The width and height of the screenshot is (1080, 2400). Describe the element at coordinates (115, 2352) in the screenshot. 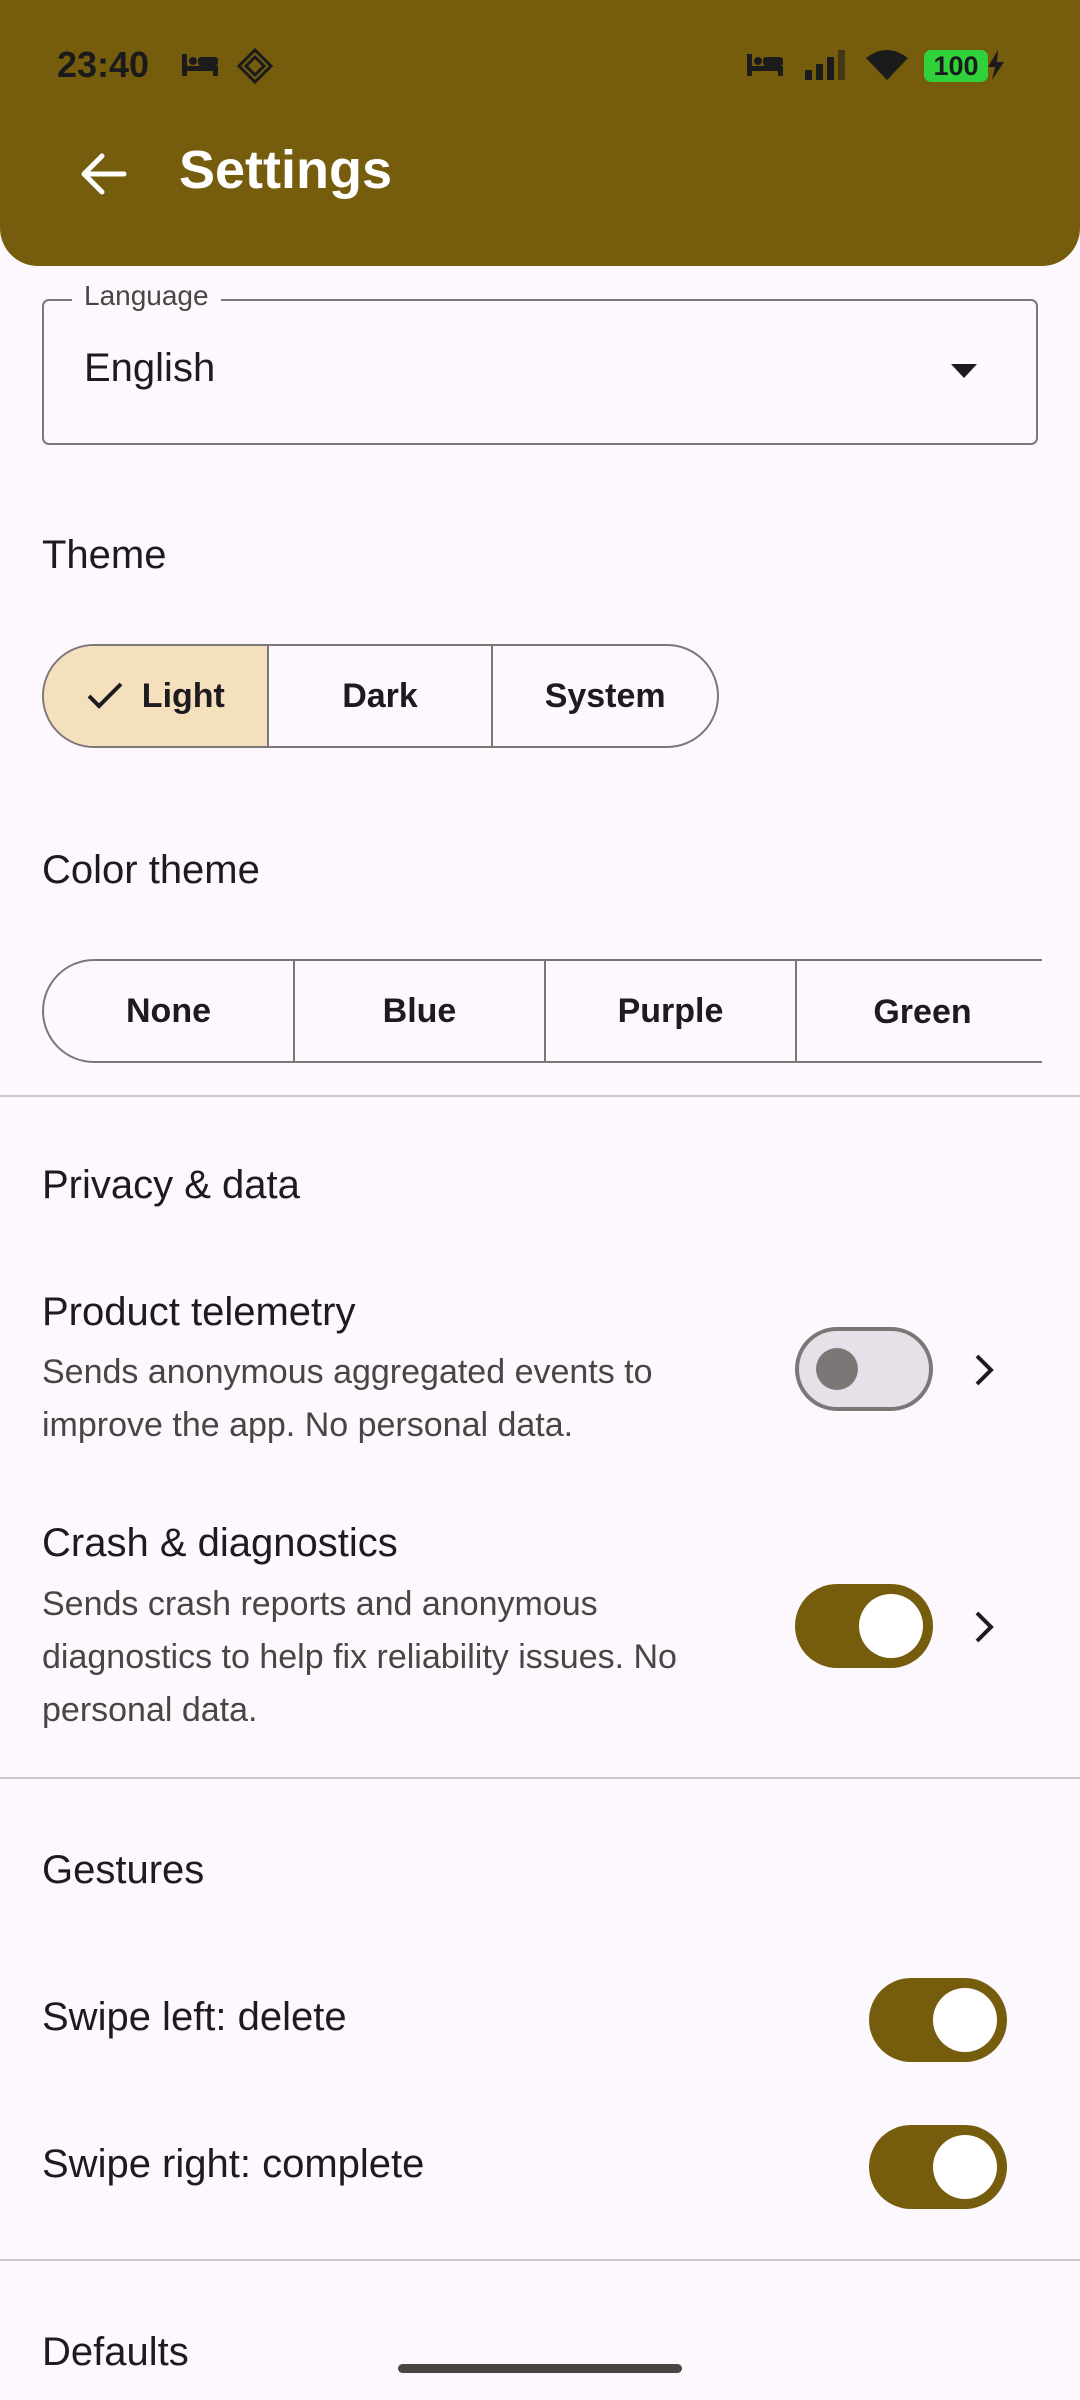

I see `defaults-title: Defaults` at that location.